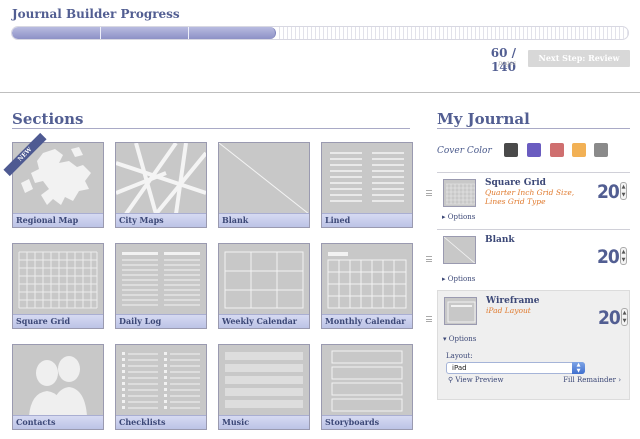  I want to click on progress-bar, so click(320, 33).